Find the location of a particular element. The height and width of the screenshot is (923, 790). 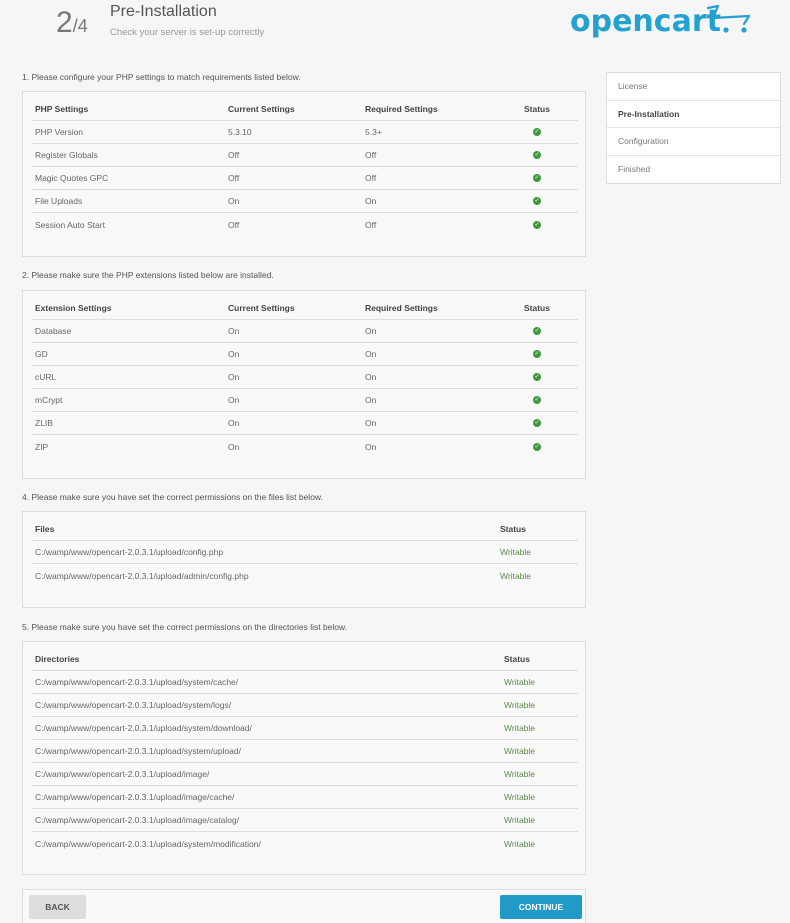

setting-name: Magic Quotes GPC is located at coordinates (72, 178).